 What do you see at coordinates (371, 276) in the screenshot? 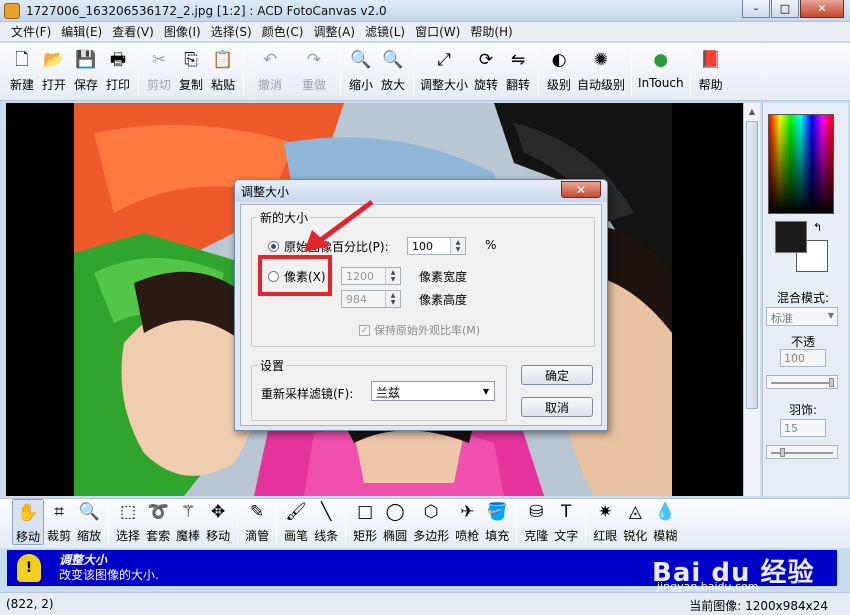
I see `width-input: 1200 ▲ ▼` at bounding box center [371, 276].